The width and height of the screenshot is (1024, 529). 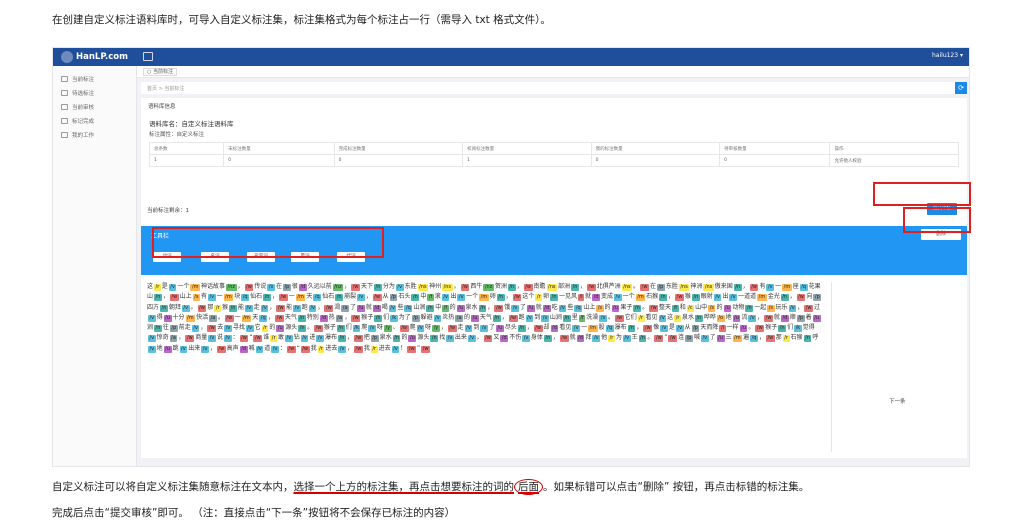 What do you see at coordinates (418, 348) in the screenshot?
I see `word: ”` at bounding box center [418, 348].